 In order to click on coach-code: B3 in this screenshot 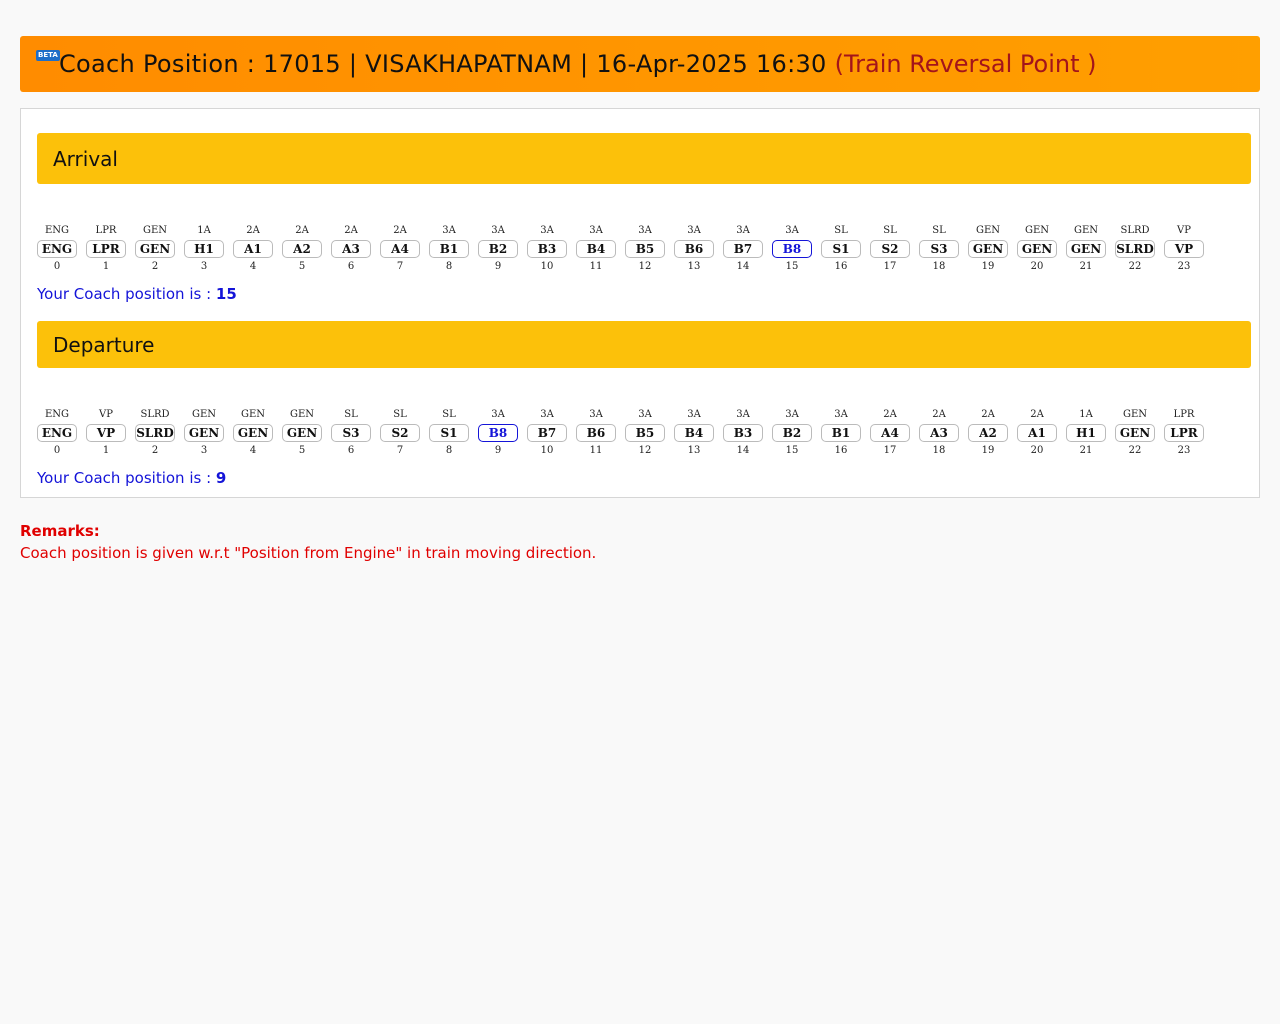, I will do `click(547, 249)`.